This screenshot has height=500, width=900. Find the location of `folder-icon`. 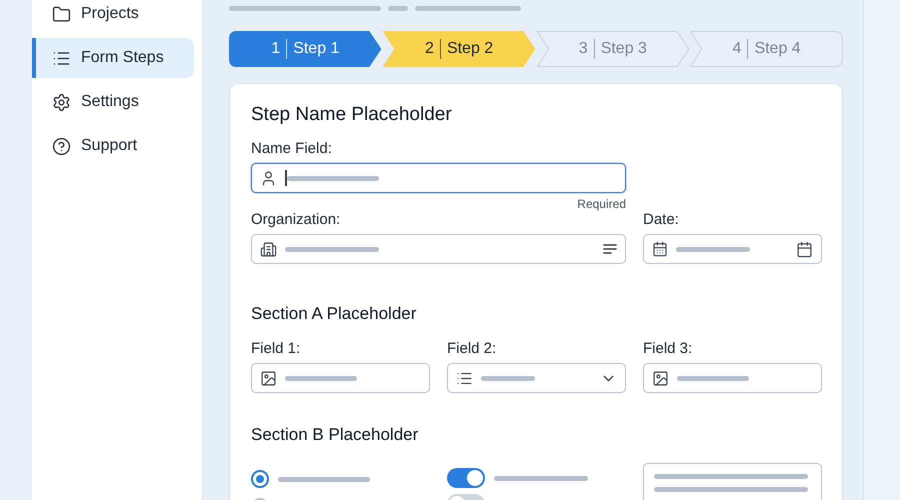

folder-icon is located at coordinates (61, 14).